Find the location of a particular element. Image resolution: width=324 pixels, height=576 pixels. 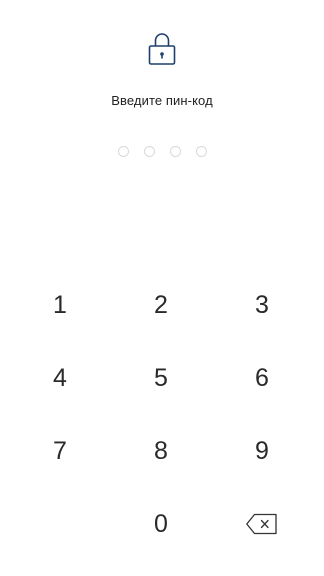

pin-prompt: Введите пин-код is located at coordinates (162, 100).